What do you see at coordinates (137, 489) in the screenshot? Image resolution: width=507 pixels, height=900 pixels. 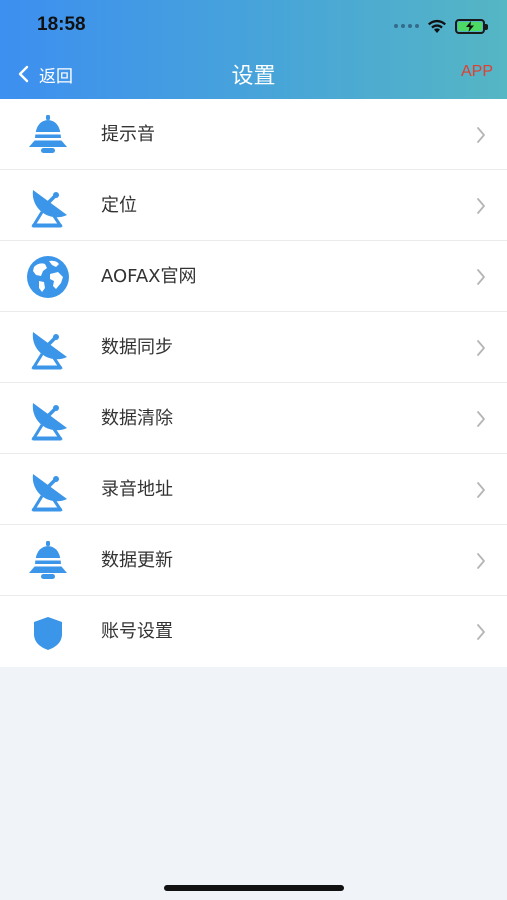 I see `settings-item-label: 录音地址` at bounding box center [137, 489].